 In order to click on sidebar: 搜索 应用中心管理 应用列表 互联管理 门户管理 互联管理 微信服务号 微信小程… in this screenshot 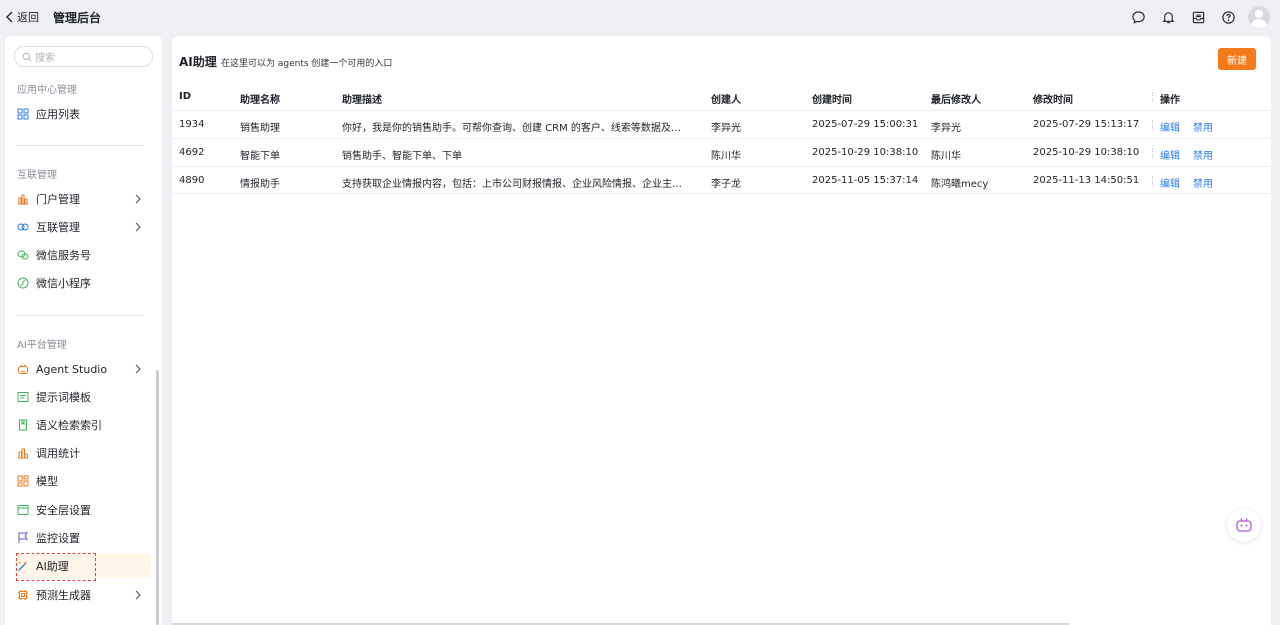, I will do `click(83, 330)`.